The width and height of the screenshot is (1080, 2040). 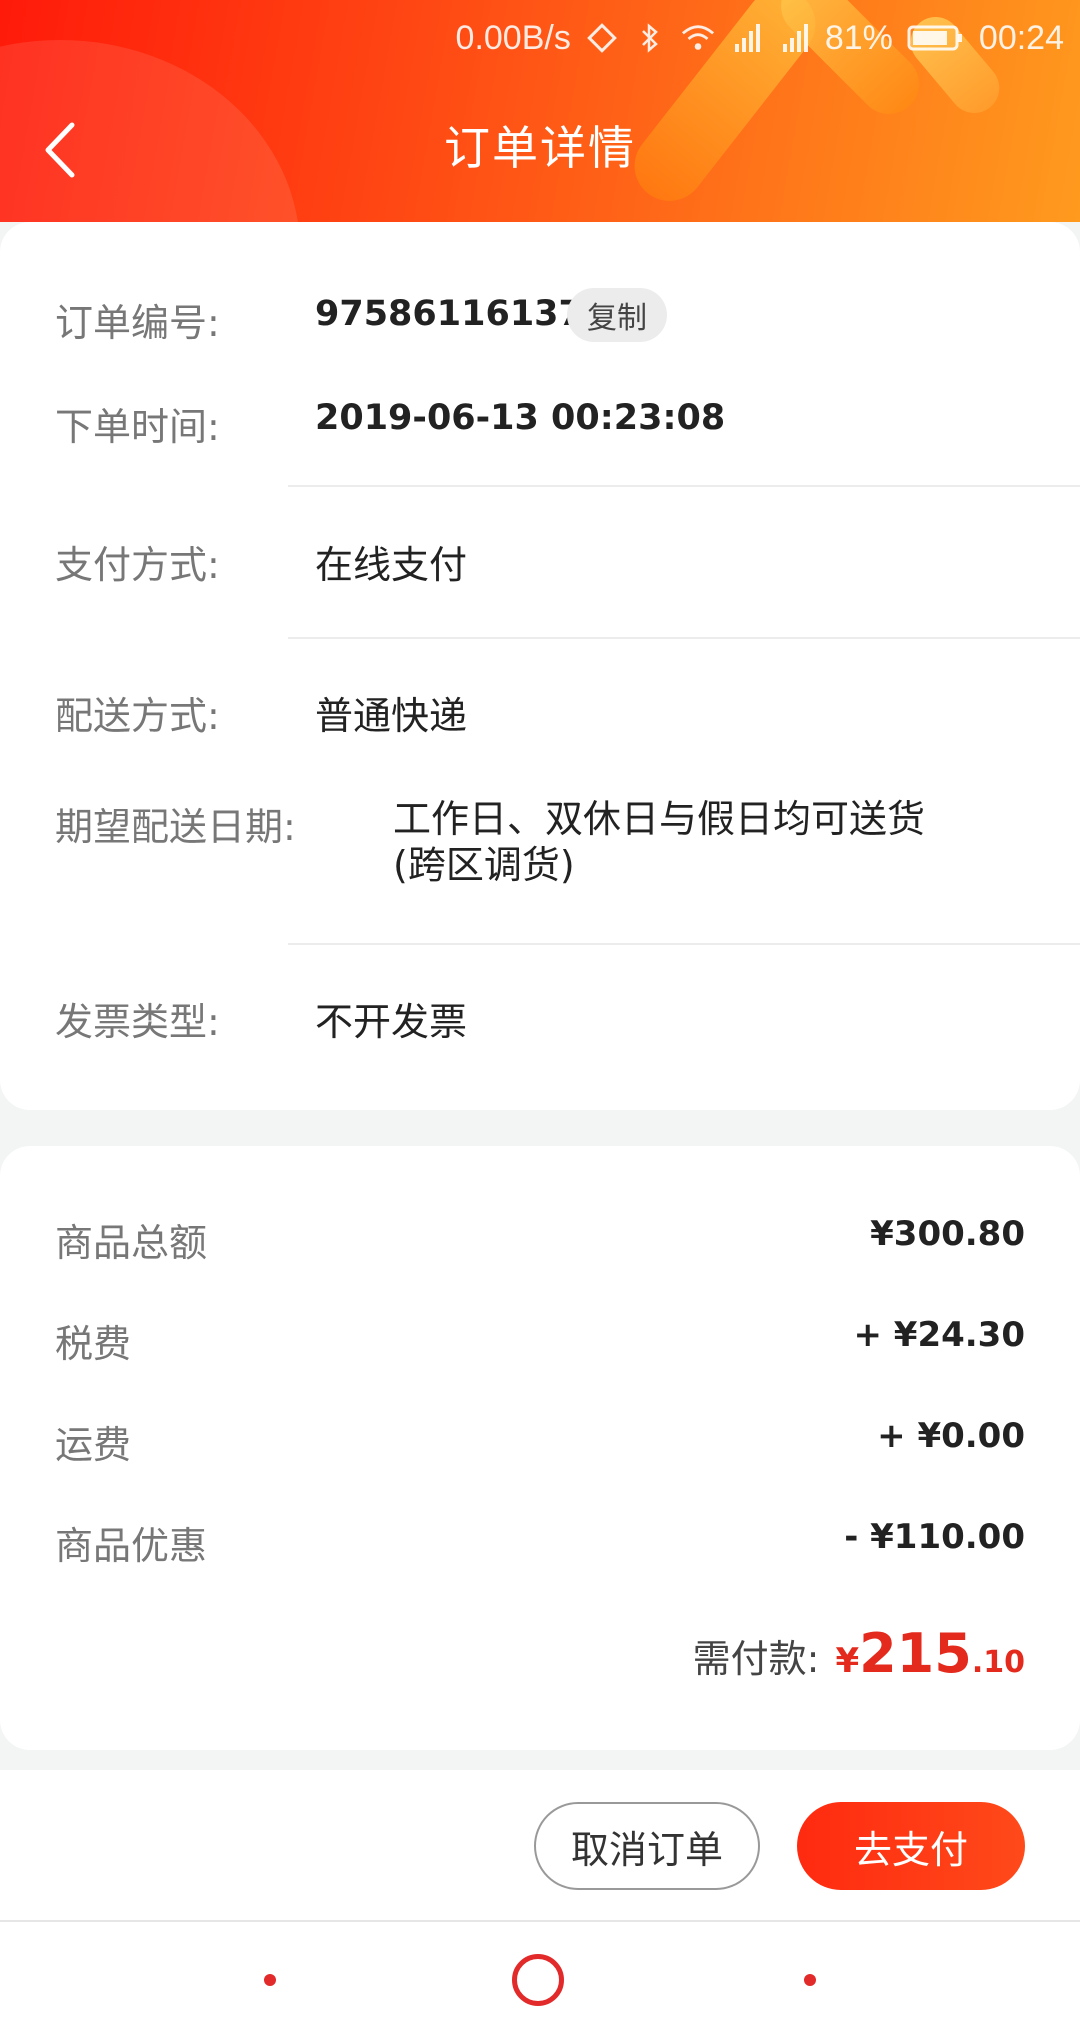 What do you see at coordinates (951, 1436) in the screenshot?
I see `summary-value: + ¥0.00` at bounding box center [951, 1436].